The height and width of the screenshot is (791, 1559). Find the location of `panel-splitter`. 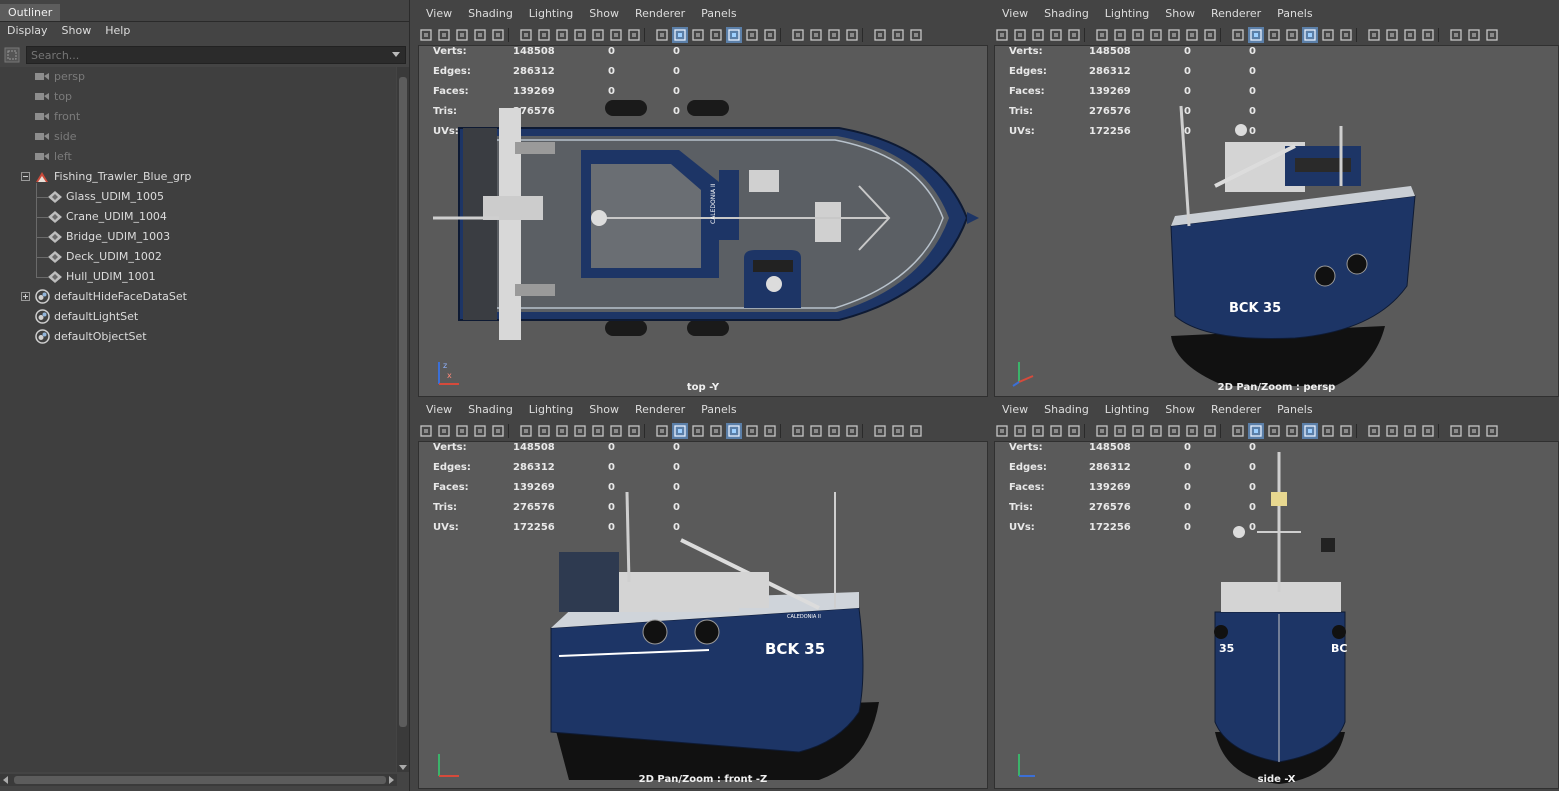

panel-splitter is located at coordinates (414, 395).